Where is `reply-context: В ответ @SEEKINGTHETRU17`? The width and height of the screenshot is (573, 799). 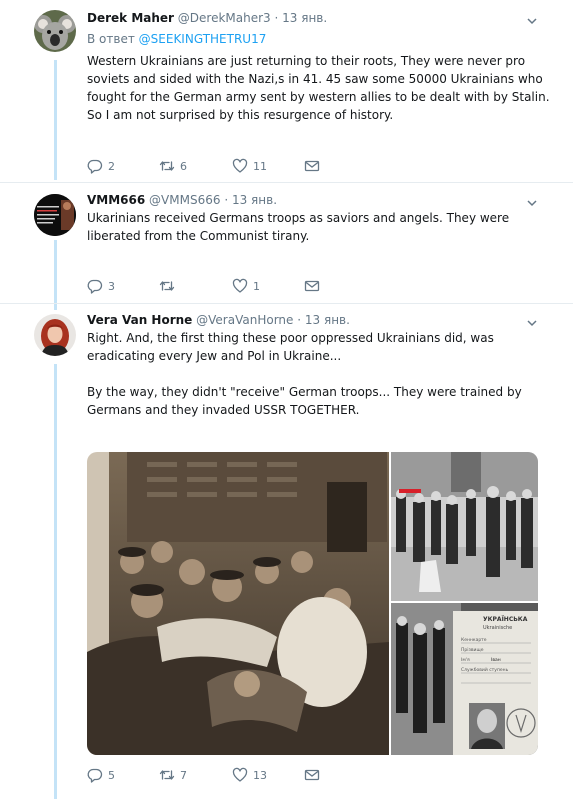
reply-context: В ответ @SEEKINGTHETRU17 is located at coordinates (176, 39).